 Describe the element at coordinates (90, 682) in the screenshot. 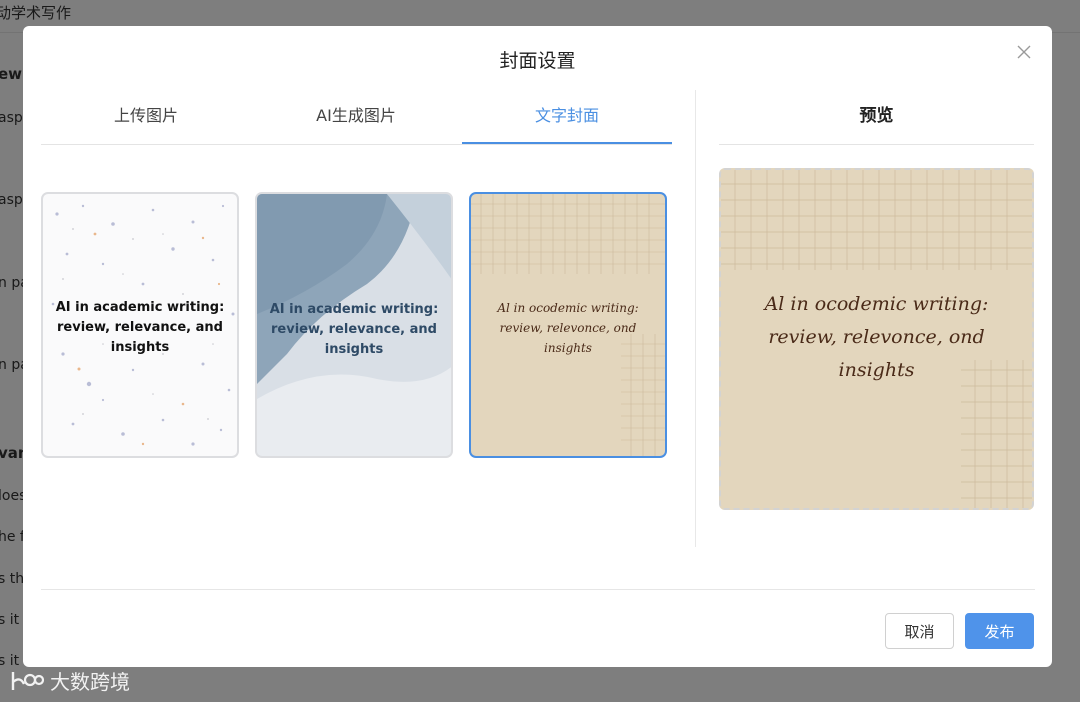

I see `watermark-text: 大数跨境` at that location.